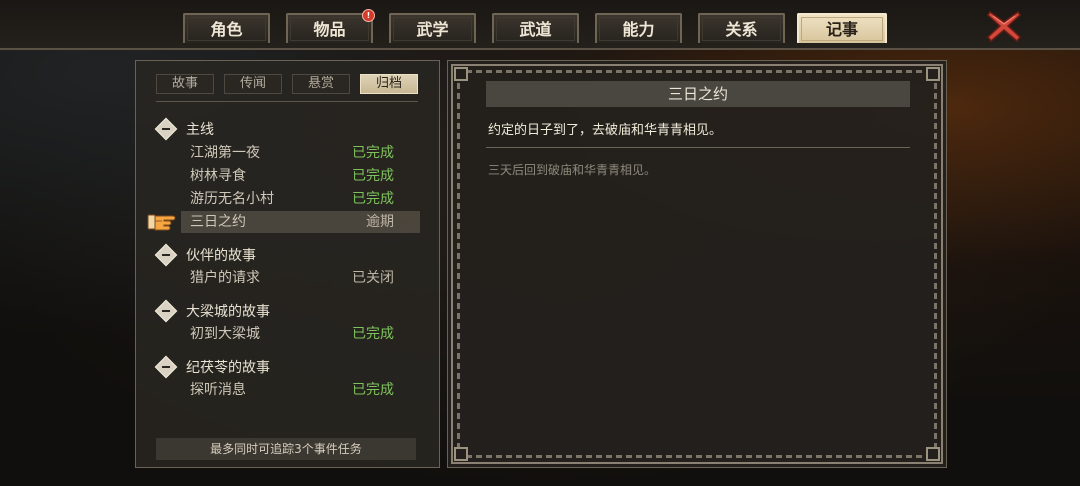 This screenshot has height=486, width=1080. What do you see at coordinates (225, 153) in the screenshot?
I see `quest-name: 江湖第一夜` at bounding box center [225, 153].